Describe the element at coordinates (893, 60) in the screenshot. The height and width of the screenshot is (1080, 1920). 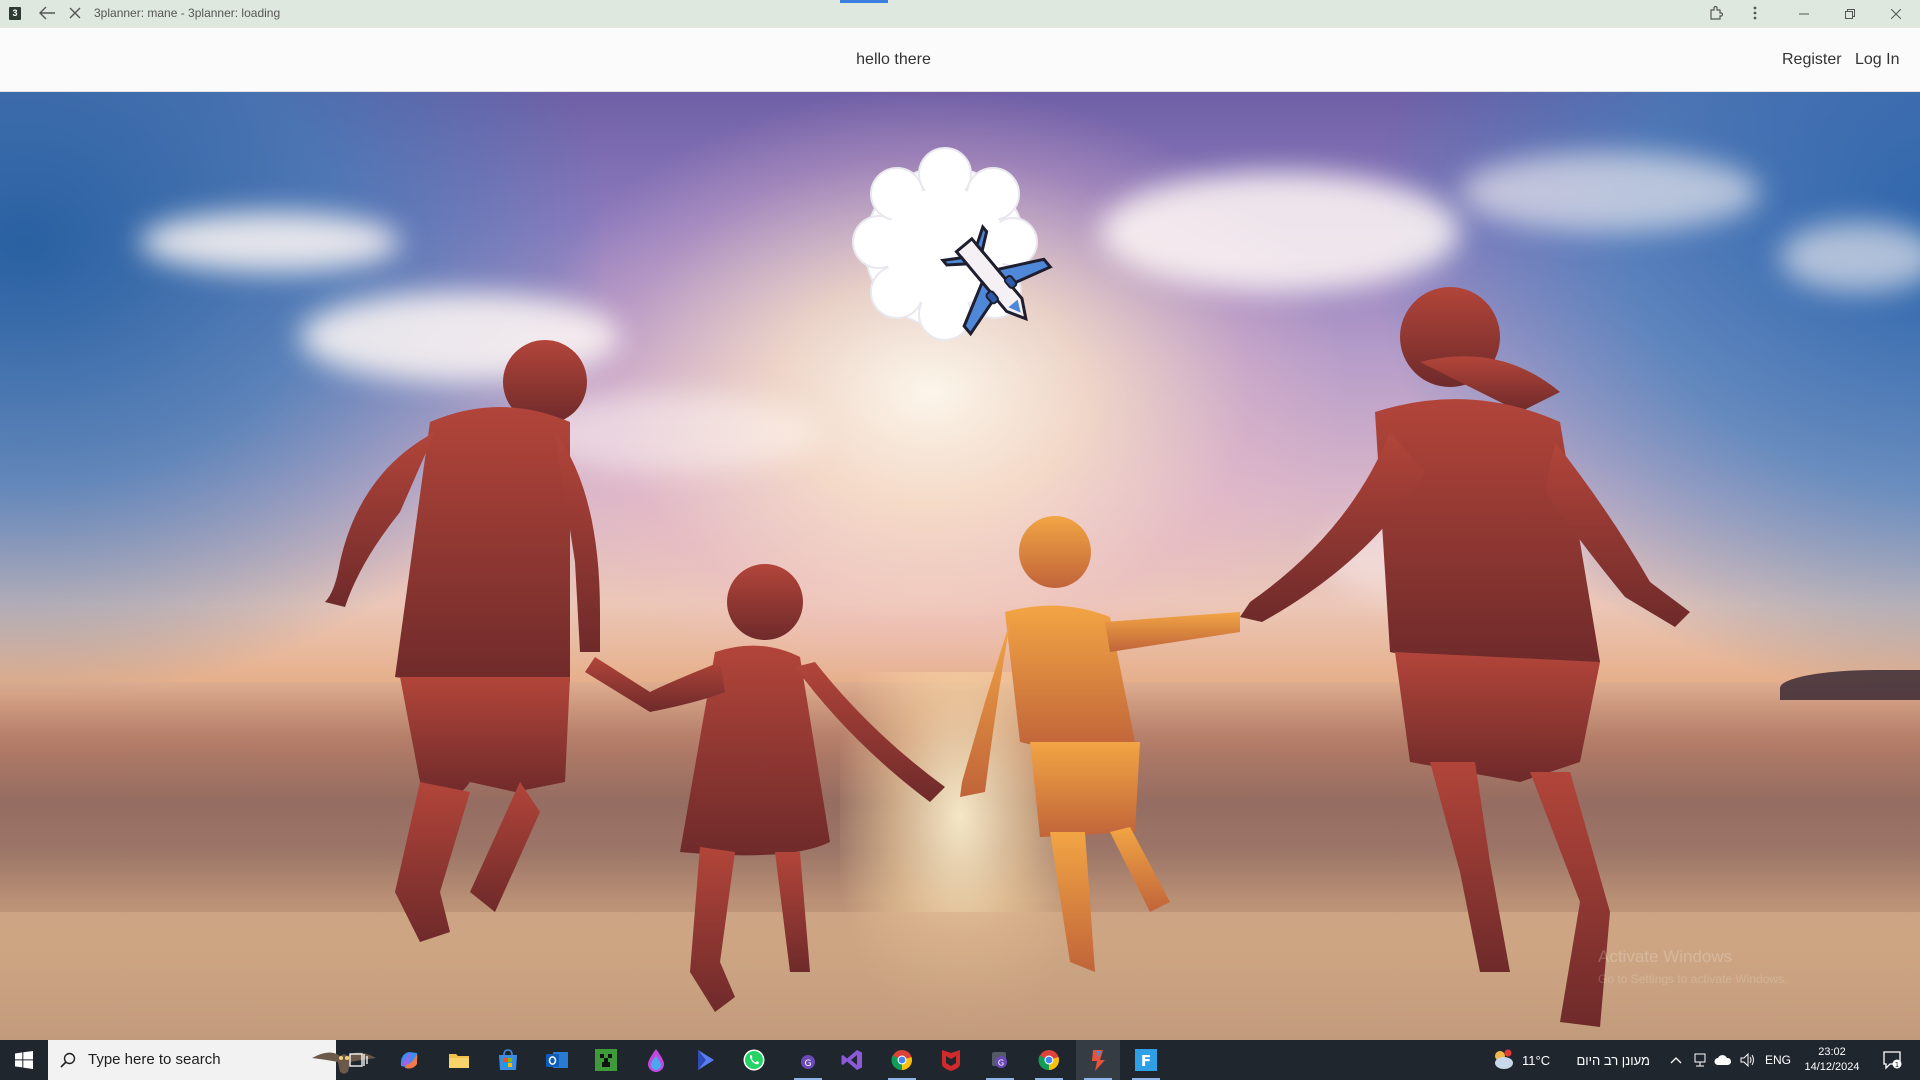
I see `navbar-brand: hello there` at that location.